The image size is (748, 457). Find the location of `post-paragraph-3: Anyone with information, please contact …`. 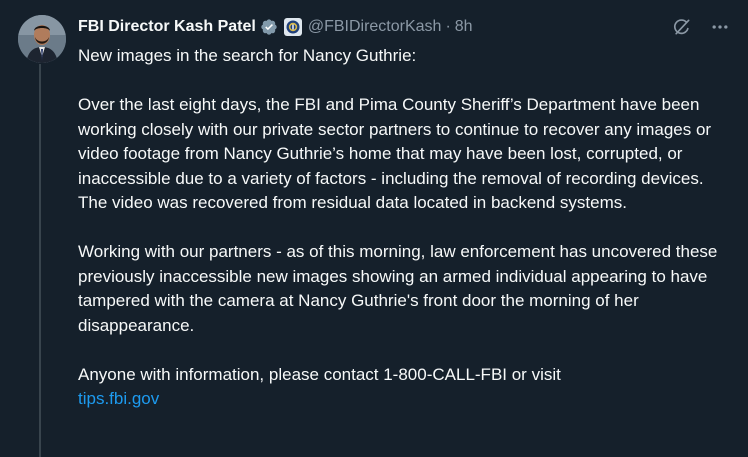

post-paragraph-3: Anyone with information, please contact … is located at coordinates (319, 374).